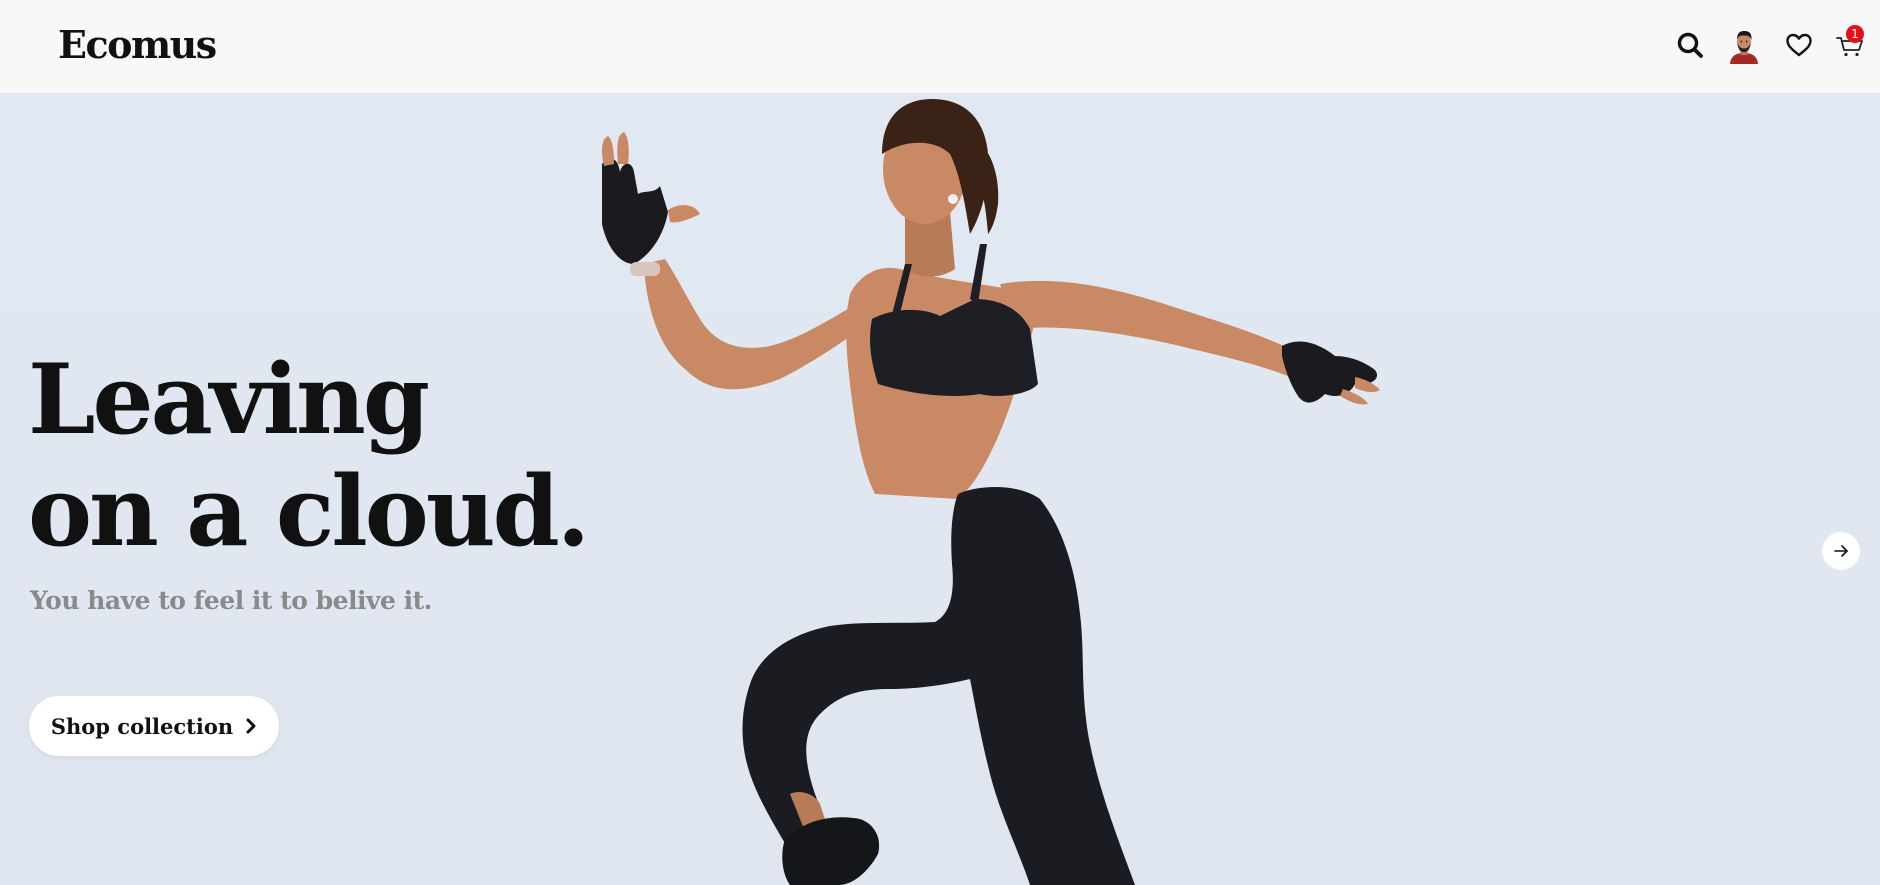 This screenshot has width=1880, height=885. I want to click on hero-headline-line-1: Leaving, so click(229, 399).